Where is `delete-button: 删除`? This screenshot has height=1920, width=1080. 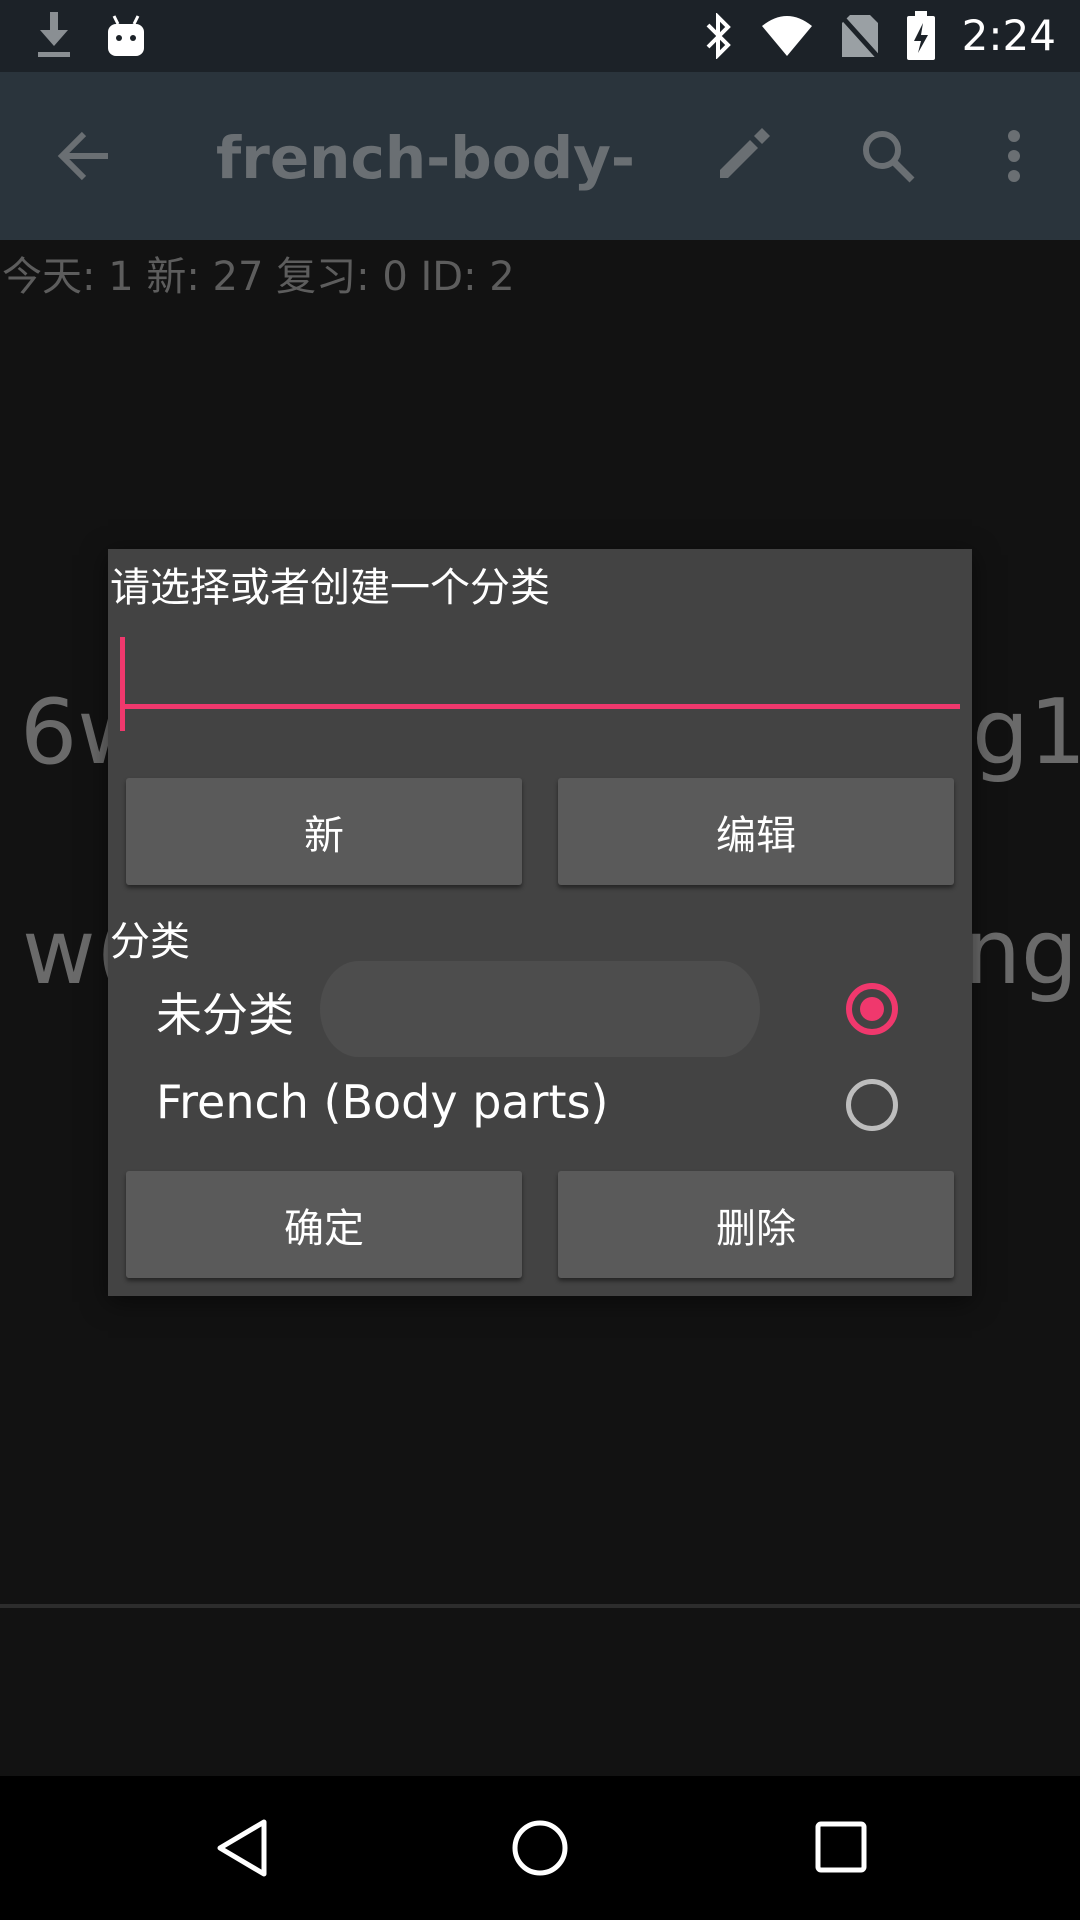 delete-button: 删除 is located at coordinates (756, 1224).